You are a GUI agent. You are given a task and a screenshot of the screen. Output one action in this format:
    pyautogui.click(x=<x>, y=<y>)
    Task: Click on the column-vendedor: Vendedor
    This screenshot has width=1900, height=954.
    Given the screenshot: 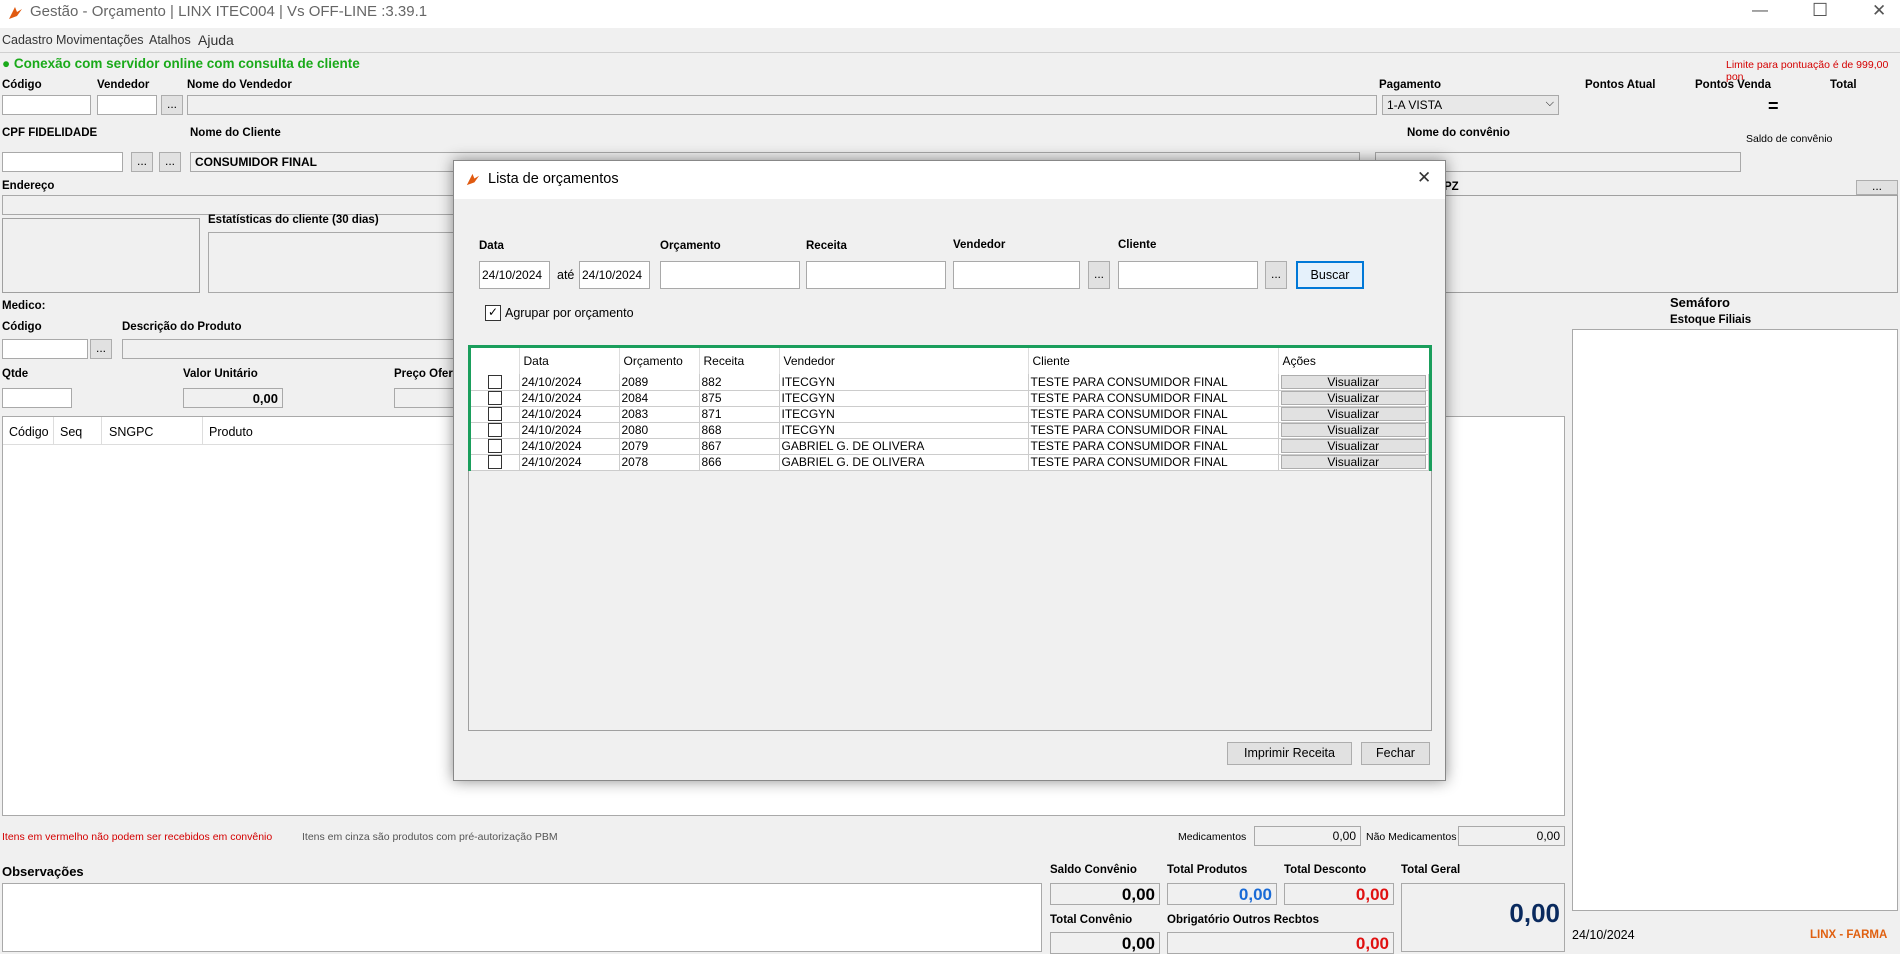 What is the action you would take?
    pyautogui.click(x=904, y=361)
    